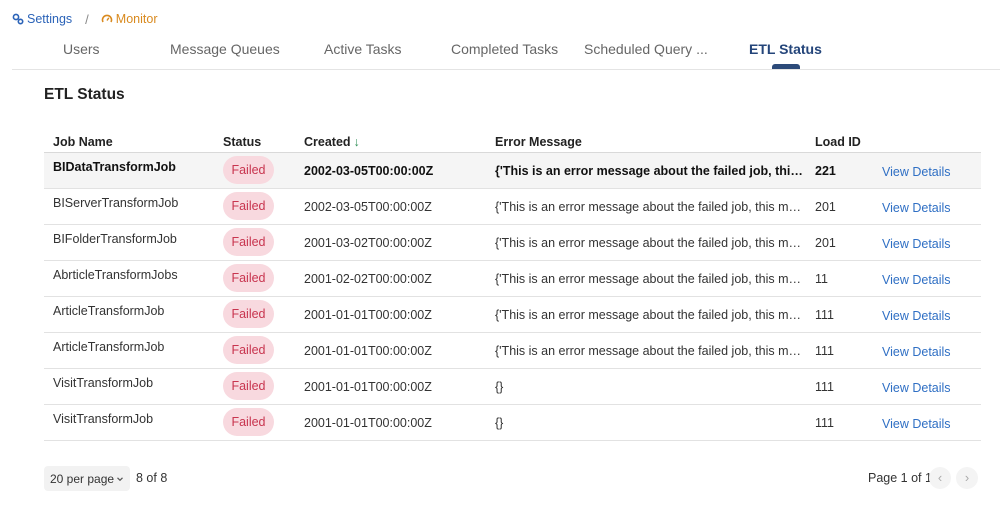 The width and height of the screenshot is (1000, 508). Describe the element at coordinates (327, 142) in the screenshot. I see `column-header-created-label: Created` at that location.